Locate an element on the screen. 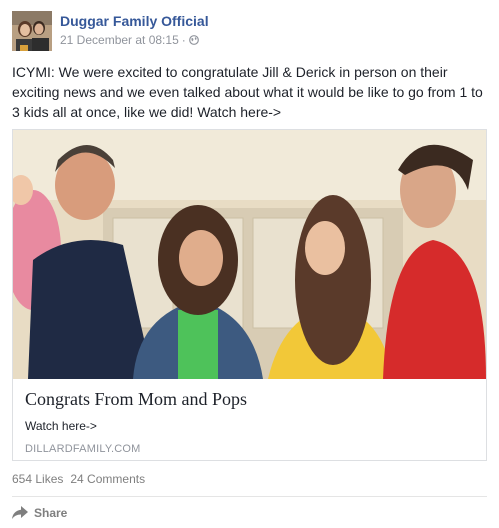 The width and height of the screenshot is (499, 528). post-timestamp: 21 December at 08:15 is located at coordinates (119, 40).